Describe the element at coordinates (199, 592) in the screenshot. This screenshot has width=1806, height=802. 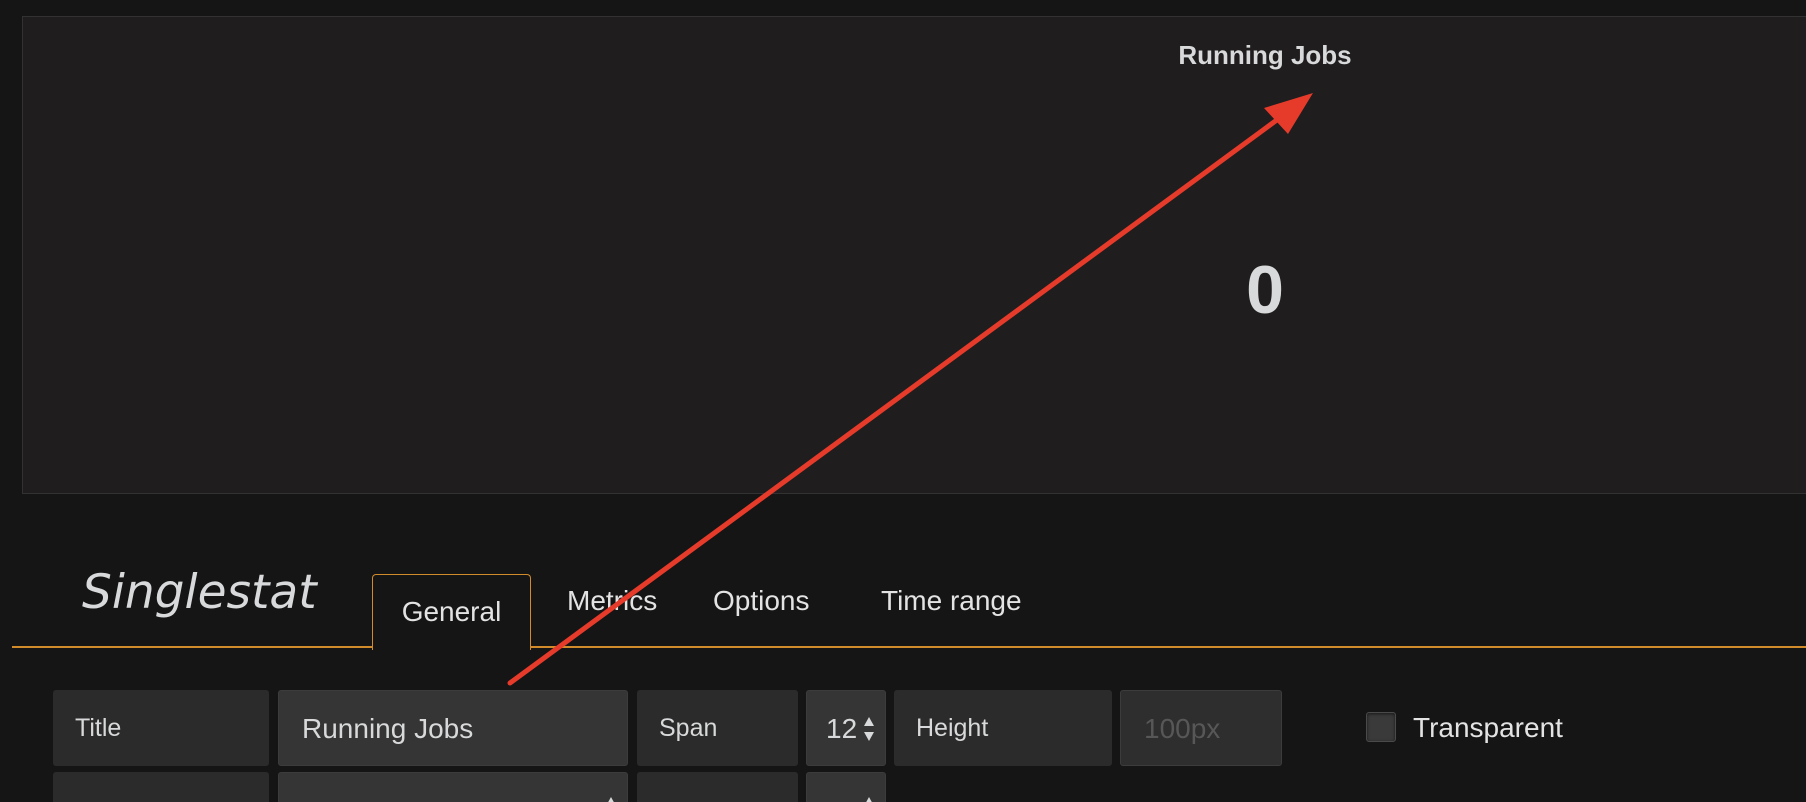
I see `editor-panel-type-title: Singlestat` at that location.